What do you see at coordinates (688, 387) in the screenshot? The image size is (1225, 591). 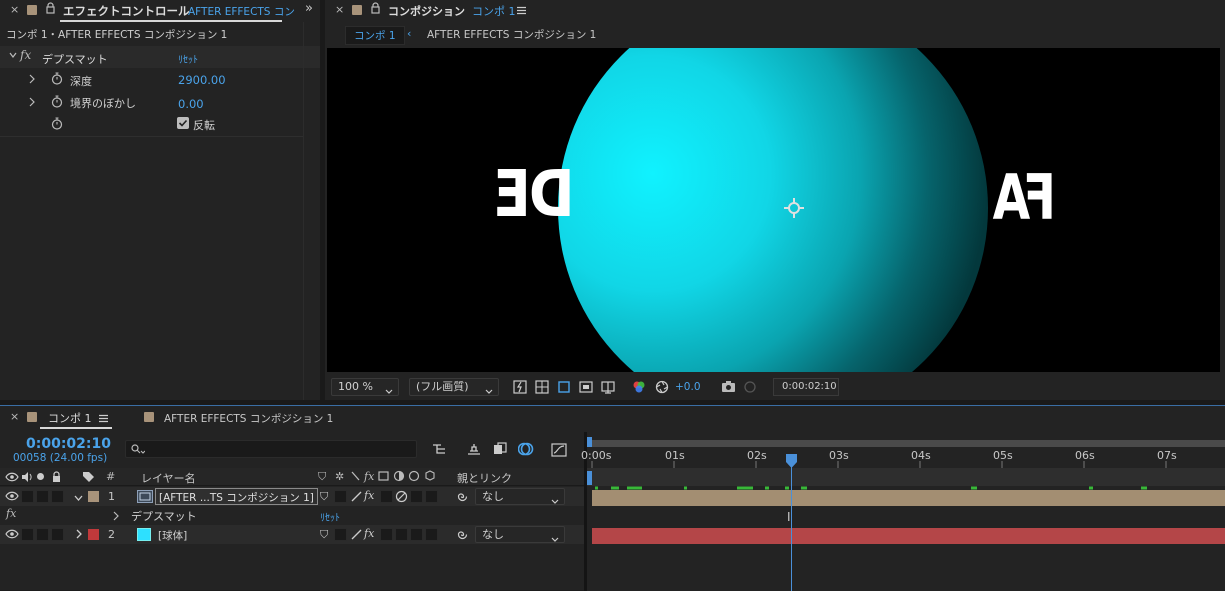 I see `exposure-value: +0.0` at bounding box center [688, 387].